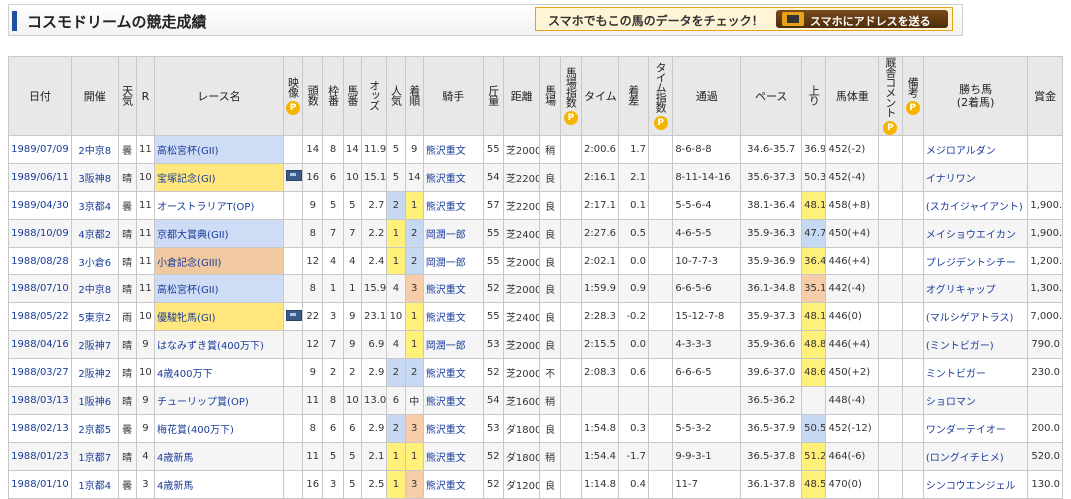 The image size is (1071, 499). I want to click on cell-race-name-link: 4歳400万下, so click(184, 374).